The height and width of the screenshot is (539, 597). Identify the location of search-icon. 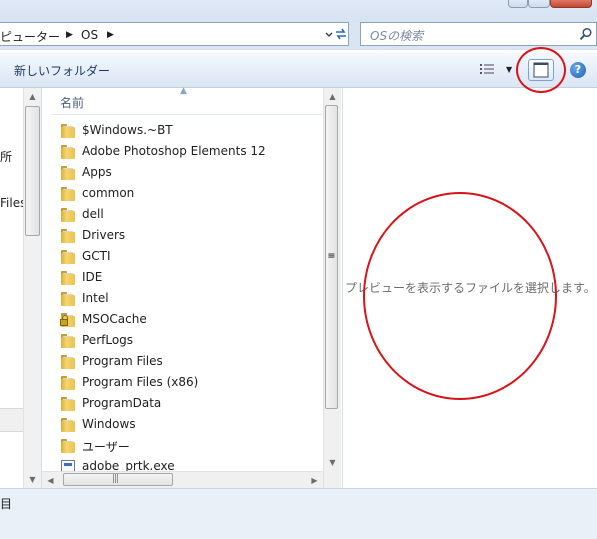
(586, 34).